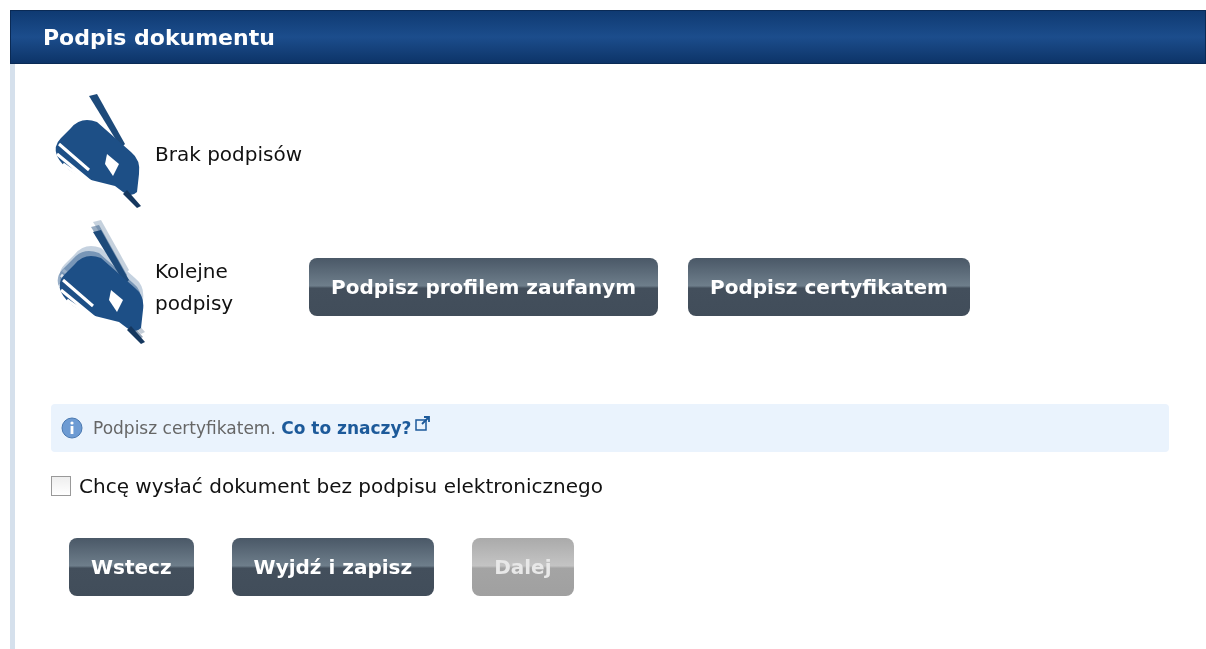 The width and height of the screenshot is (1206, 649). I want to click on checkbox-label: Chcę wysłać dokument bez podpisu elektronicznego, so click(341, 486).